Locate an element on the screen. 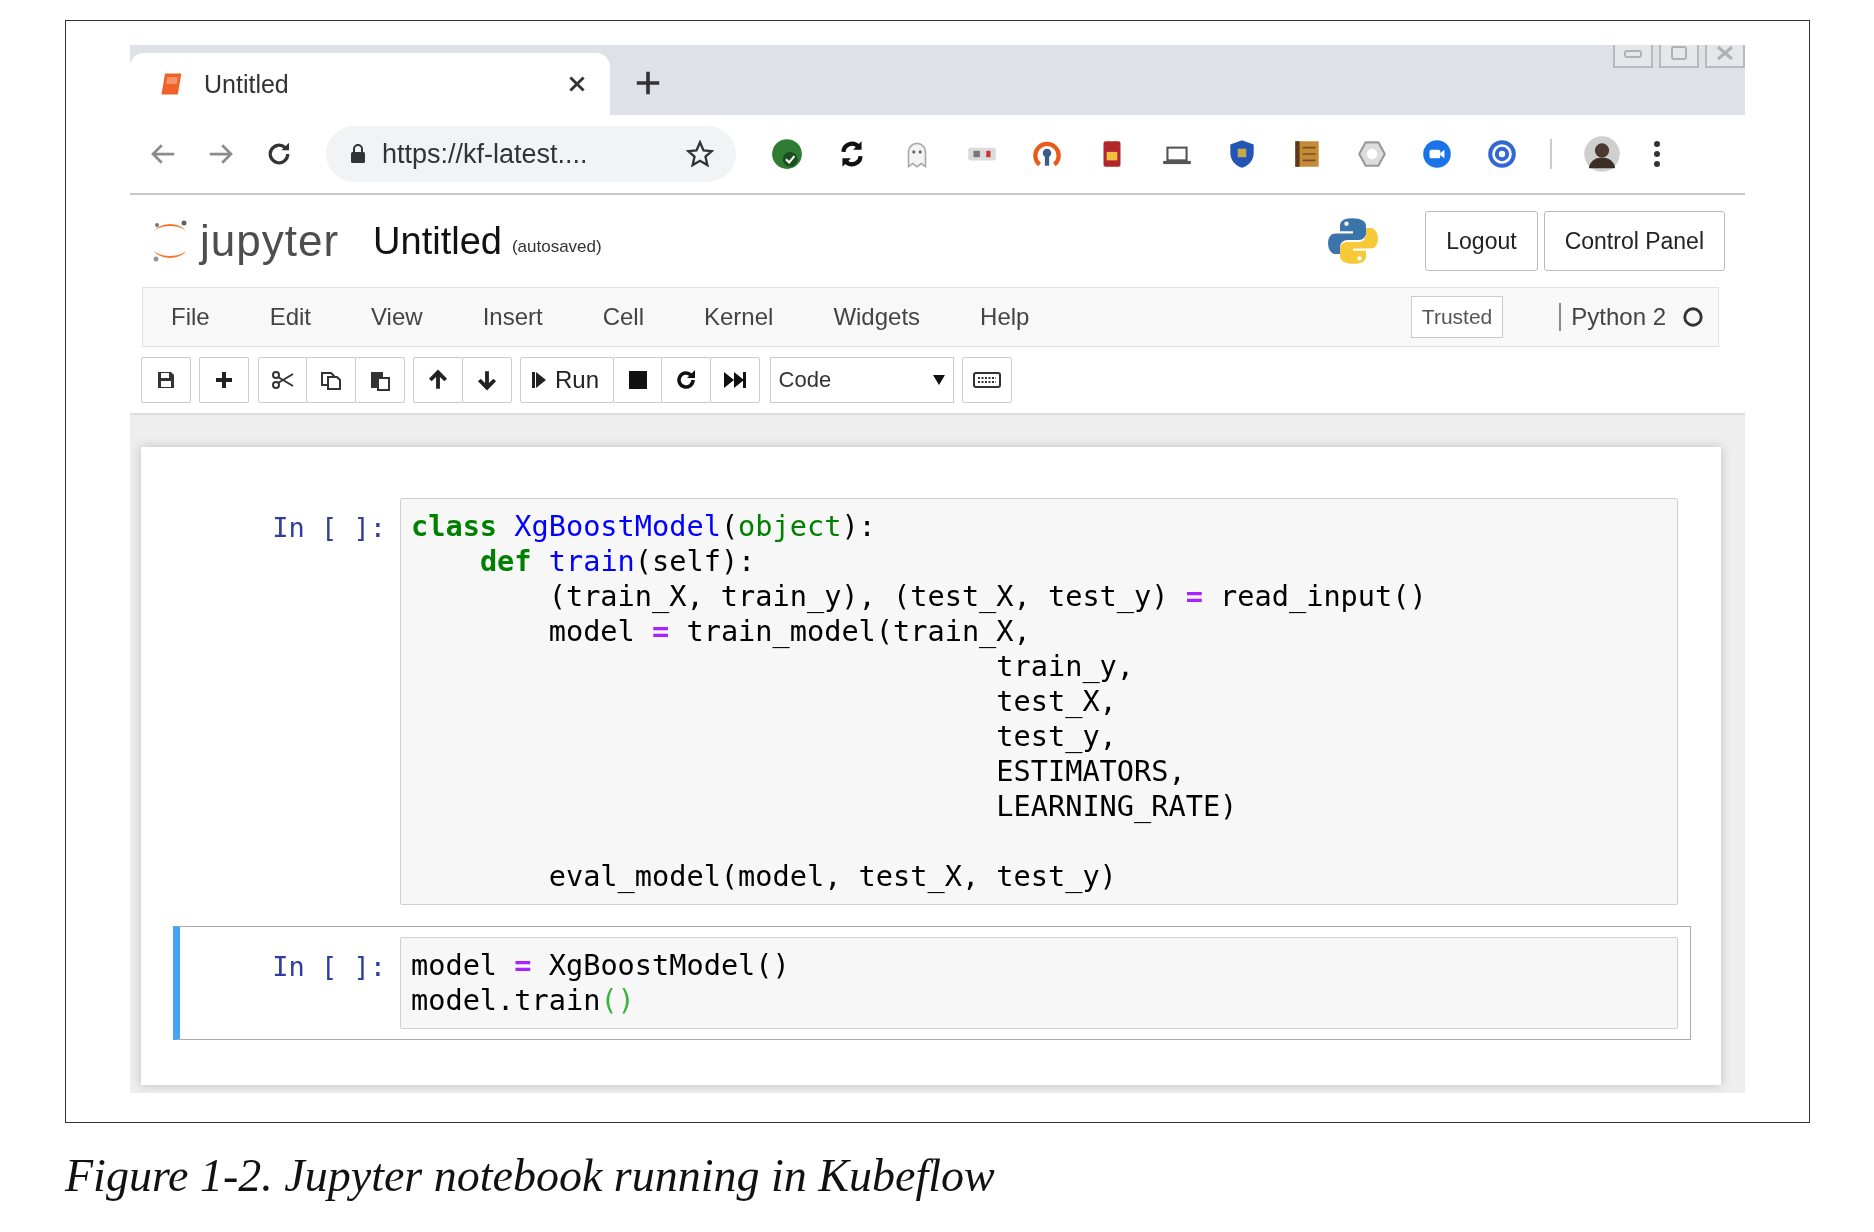 This screenshot has height=1232, width=1874. fast-forward-icon is located at coordinates (734, 380).